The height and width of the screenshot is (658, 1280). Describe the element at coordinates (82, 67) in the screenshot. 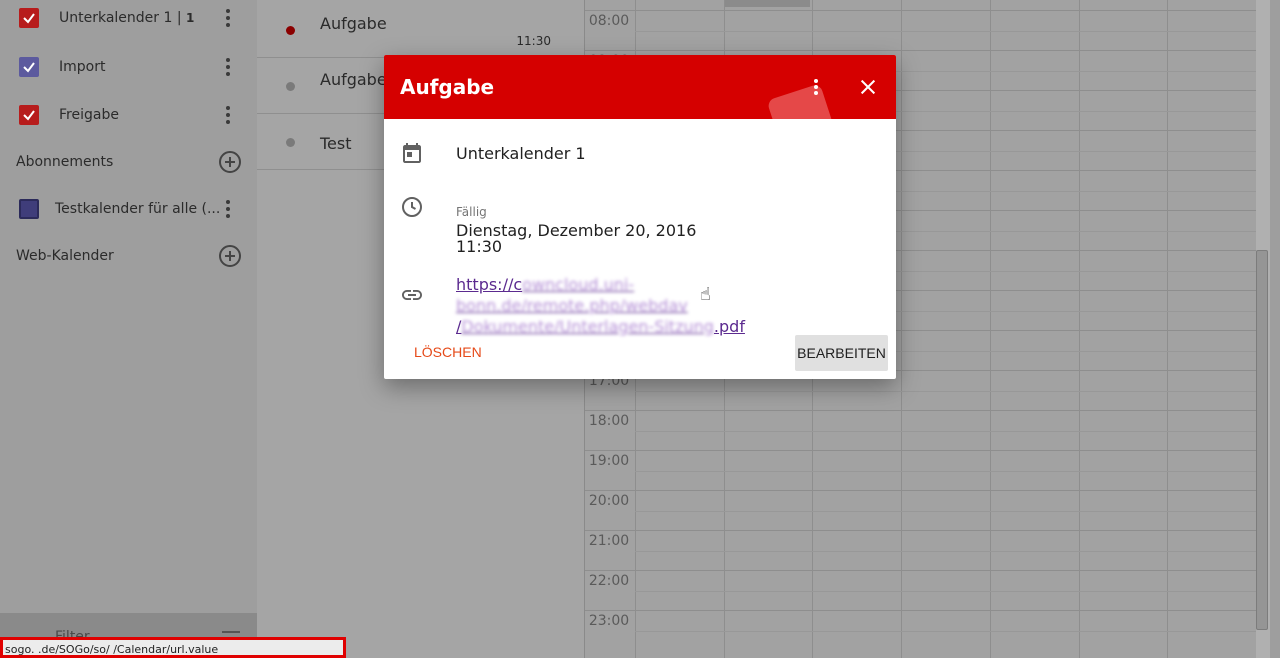

I see `calendar-label: Import` at that location.